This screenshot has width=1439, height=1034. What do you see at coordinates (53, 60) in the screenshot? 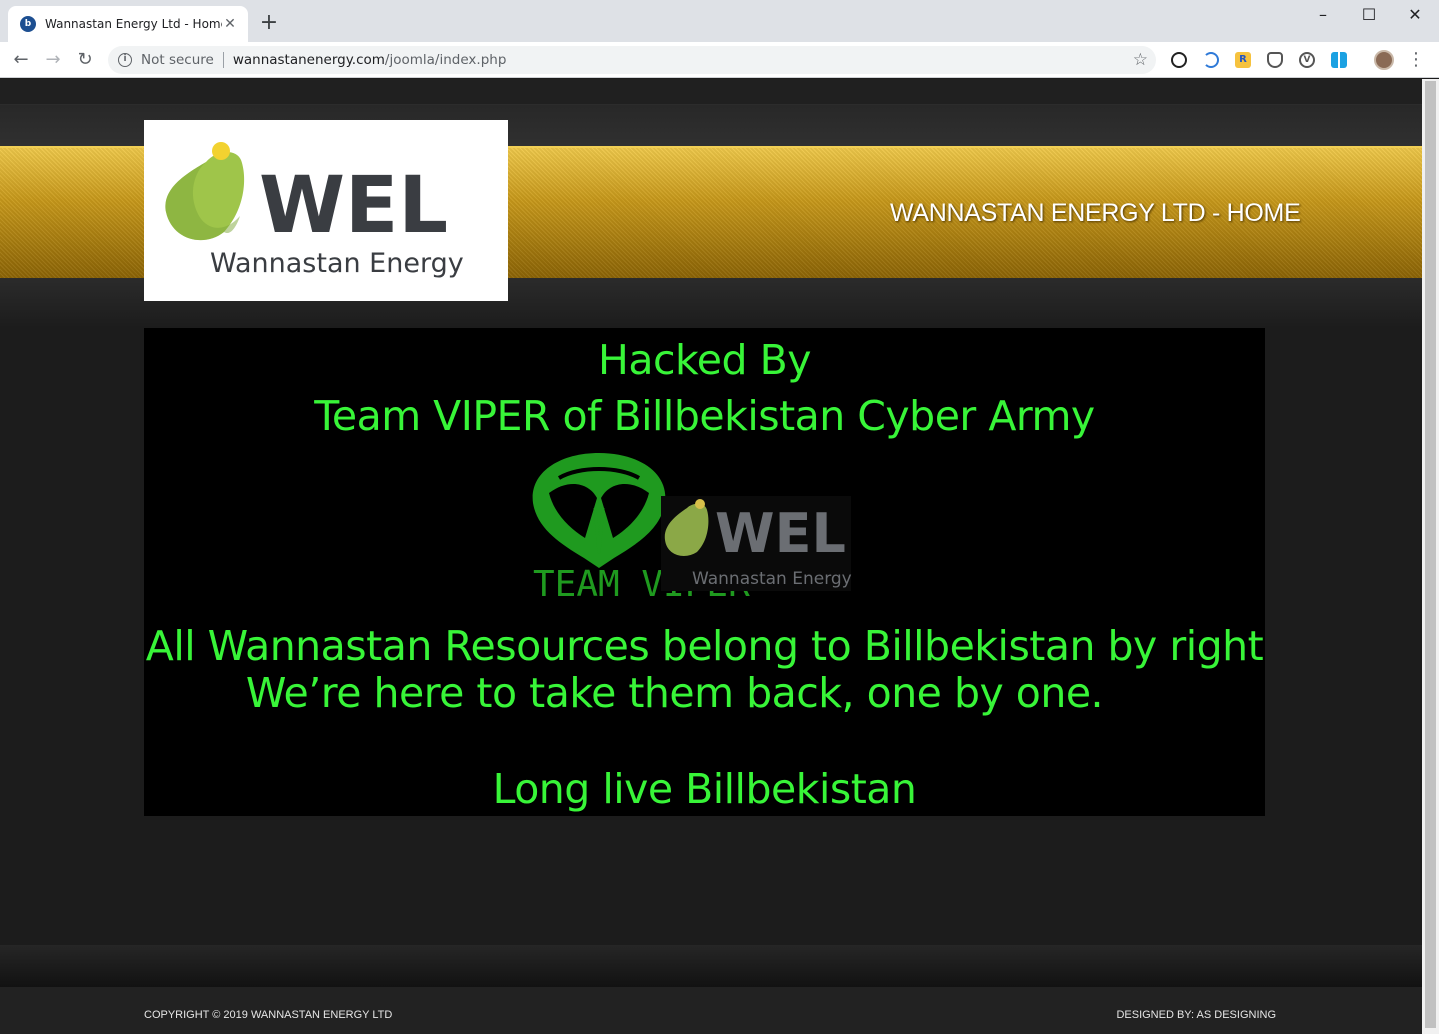
I see `forward-arrow-icon: →` at bounding box center [53, 60].